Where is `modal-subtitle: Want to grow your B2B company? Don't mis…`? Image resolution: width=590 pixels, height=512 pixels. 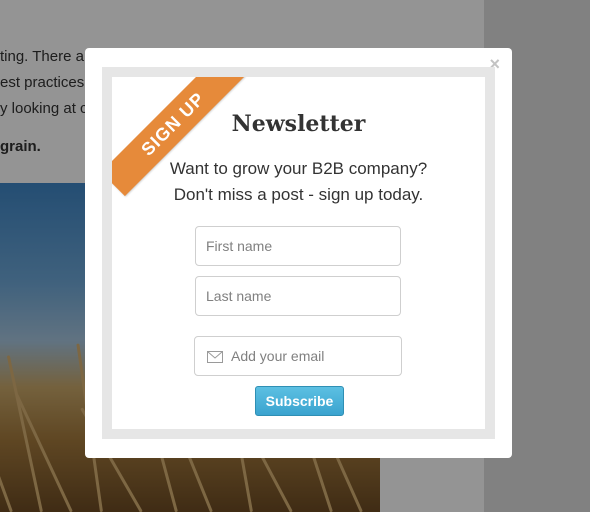 modal-subtitle: Want to grow your B2B company? Don't mis… is located at coordinates (298, 182).